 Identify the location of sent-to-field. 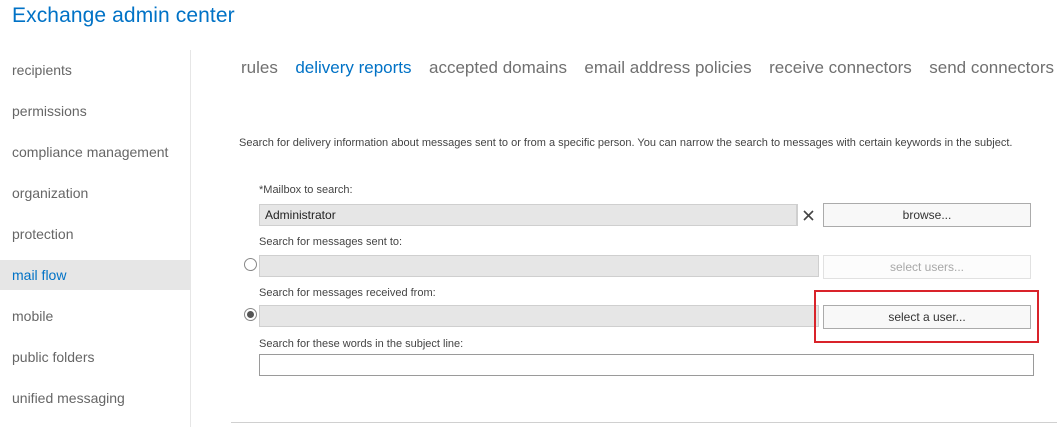
(539, 266).